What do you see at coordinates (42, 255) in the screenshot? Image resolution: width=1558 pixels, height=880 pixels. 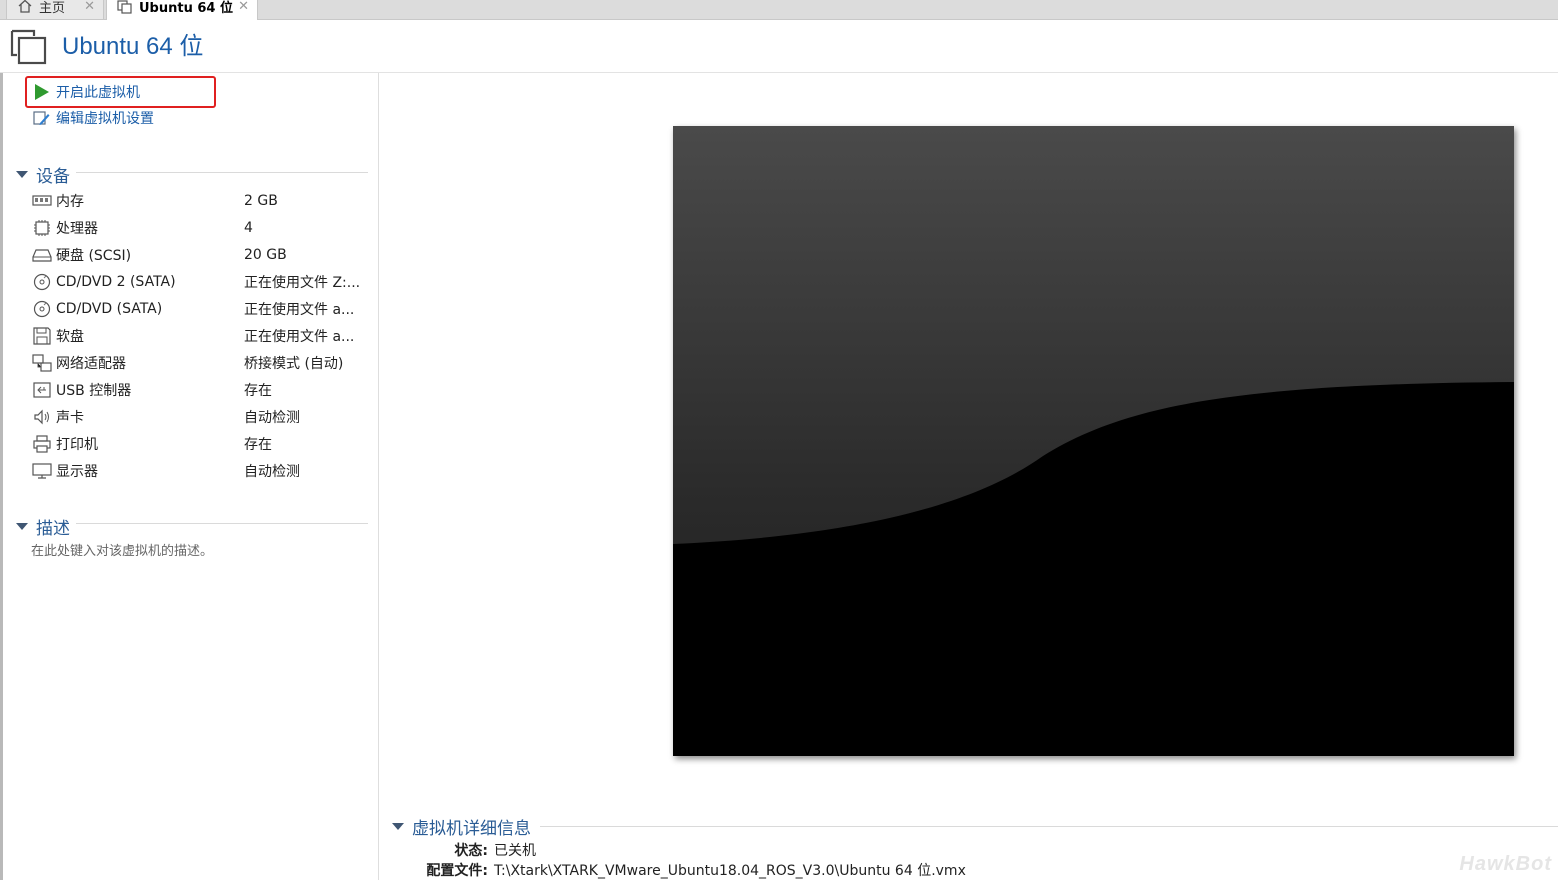 I see `hard-disk-icon` at bounding box center [42, 255].